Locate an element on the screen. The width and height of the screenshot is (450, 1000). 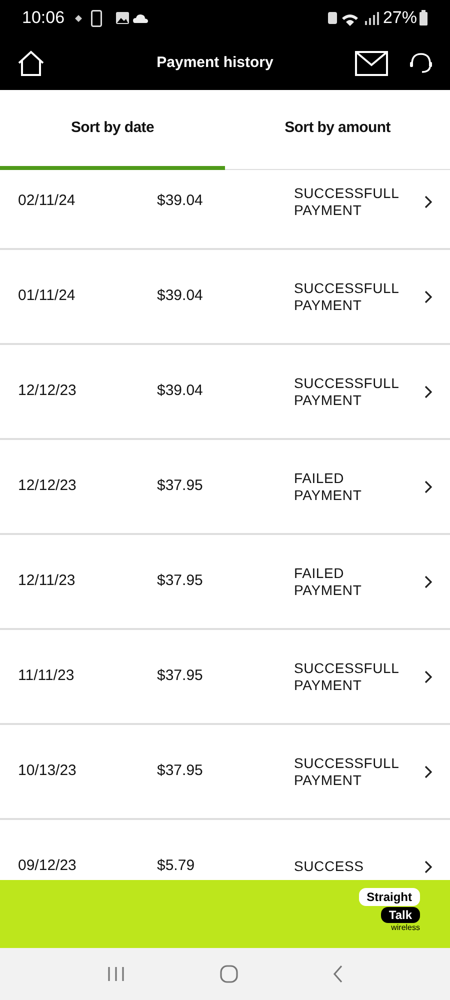
recent-apps-button is located at coordinates (116, 974).